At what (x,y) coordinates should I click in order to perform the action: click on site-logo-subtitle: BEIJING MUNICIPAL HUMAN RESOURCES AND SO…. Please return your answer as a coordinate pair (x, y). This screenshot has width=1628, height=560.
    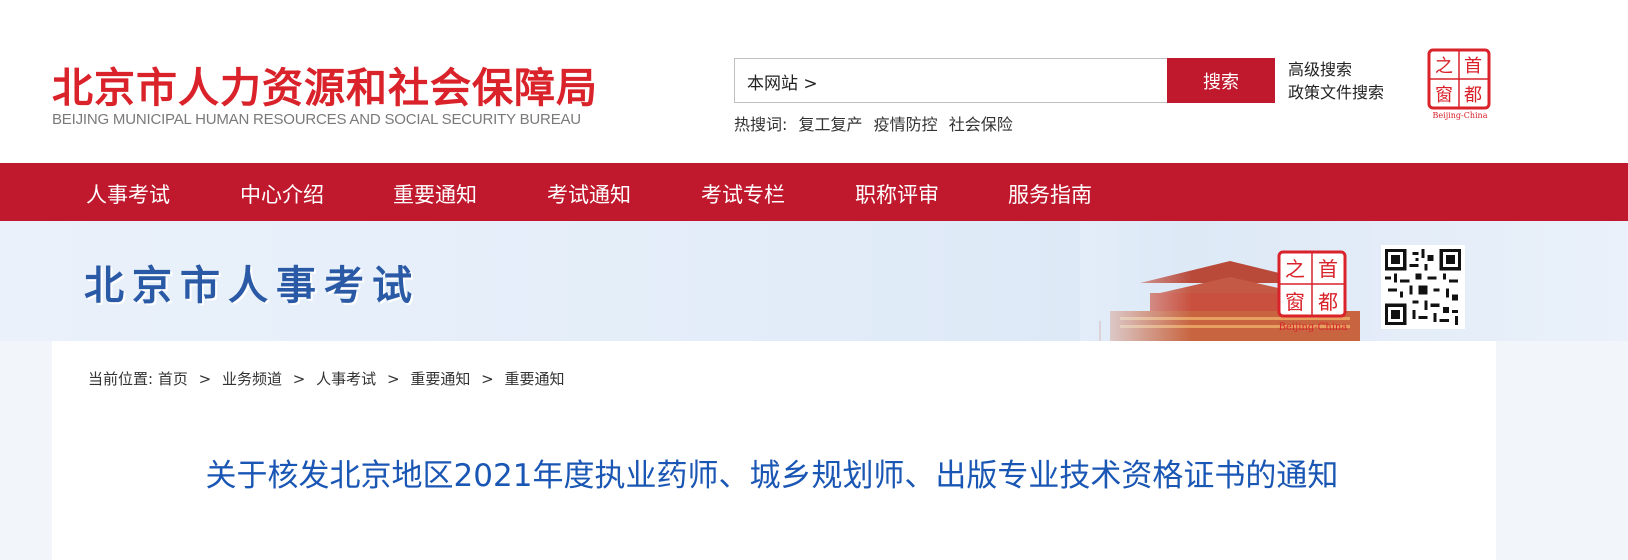
    Looking at the image, I should click on (316, 119).